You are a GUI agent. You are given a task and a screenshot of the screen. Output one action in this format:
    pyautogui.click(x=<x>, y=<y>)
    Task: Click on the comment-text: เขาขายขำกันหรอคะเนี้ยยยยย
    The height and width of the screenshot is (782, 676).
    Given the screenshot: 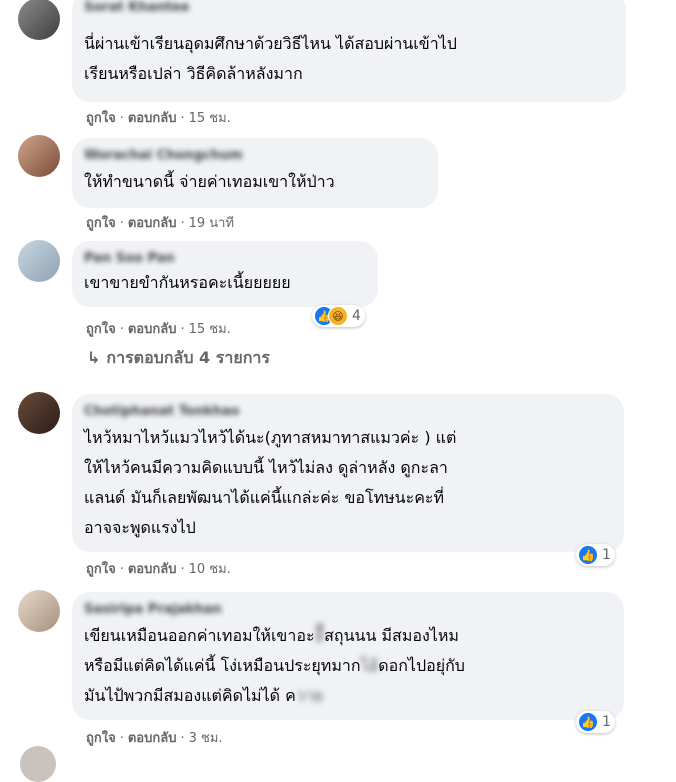 What is the action you would take?
    pyautogui.click(x=187, y=282)
    